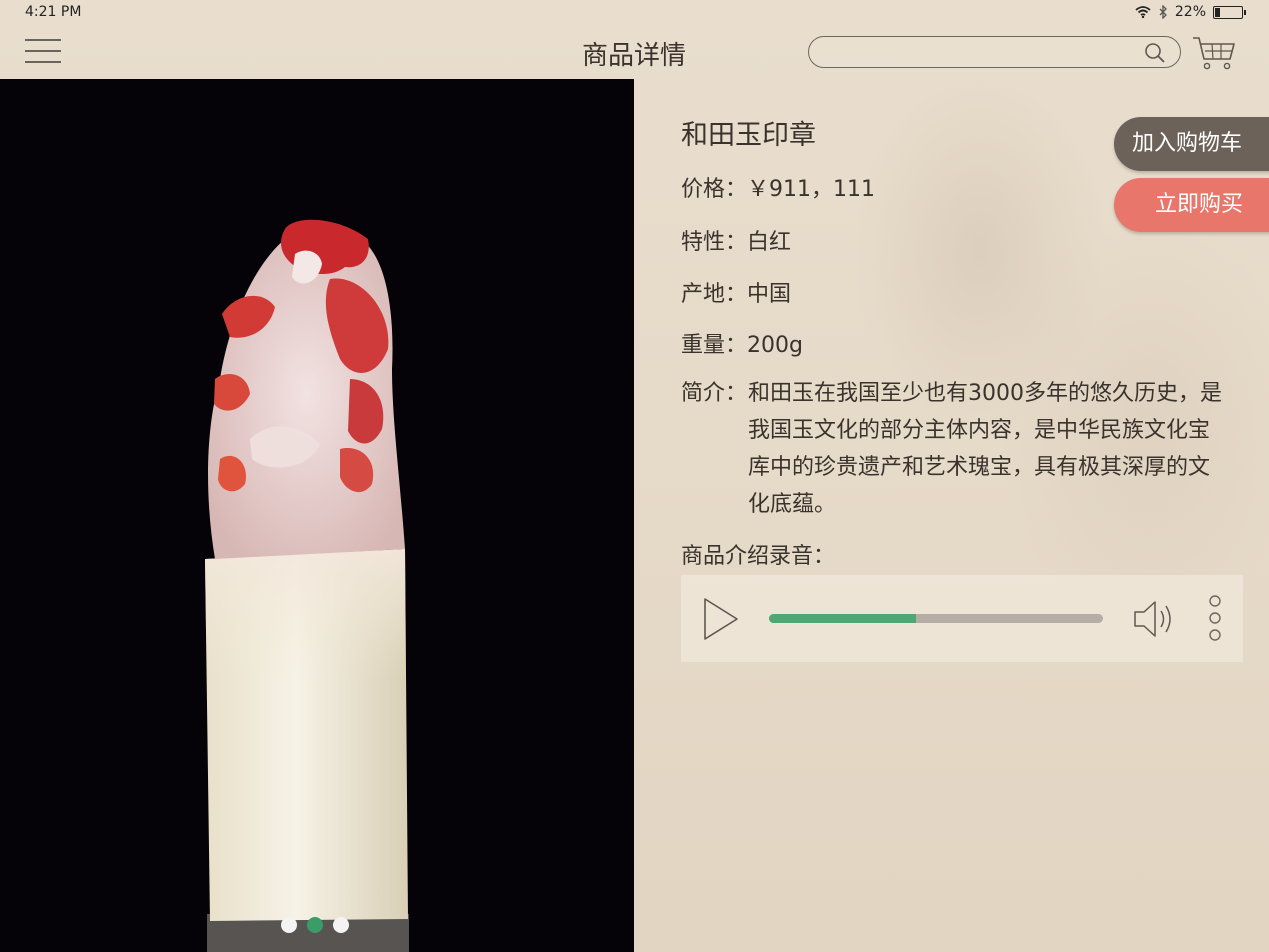 Image resolution: width=1269 pixels, height=952 pixels. I want to click on status-indicators: 22%, so click(1190, 12).